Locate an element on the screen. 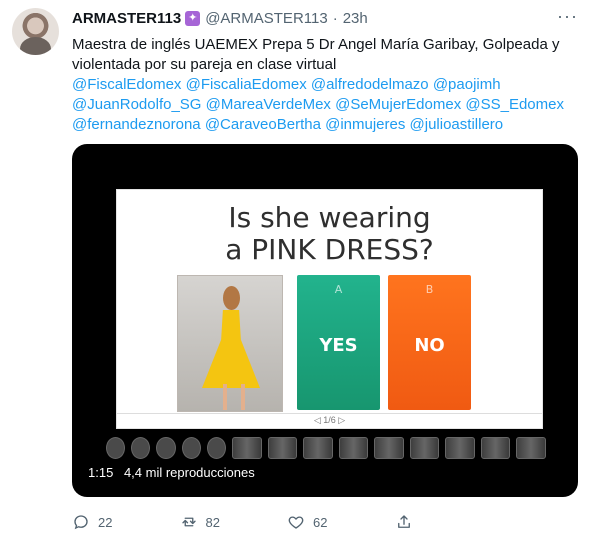 This screenshot has height=537, width=592. retweet-icon is located at coordinates (189, 522).